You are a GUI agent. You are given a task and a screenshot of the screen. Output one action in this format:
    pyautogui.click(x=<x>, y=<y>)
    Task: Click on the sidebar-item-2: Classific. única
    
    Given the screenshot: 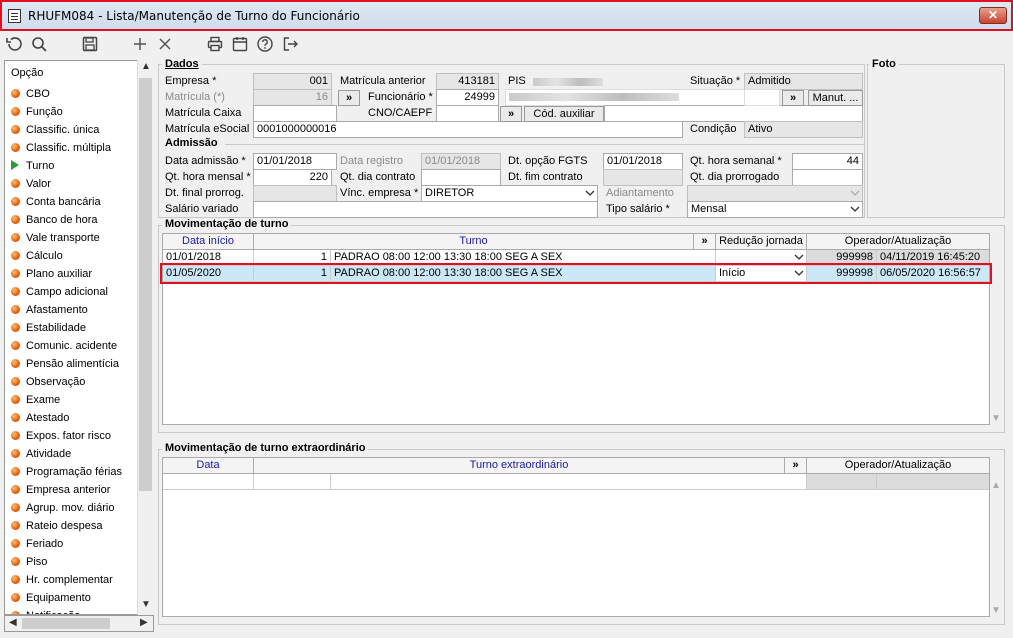 What is the action you would take?
    pyautogui.click(x=55, y=130)
    